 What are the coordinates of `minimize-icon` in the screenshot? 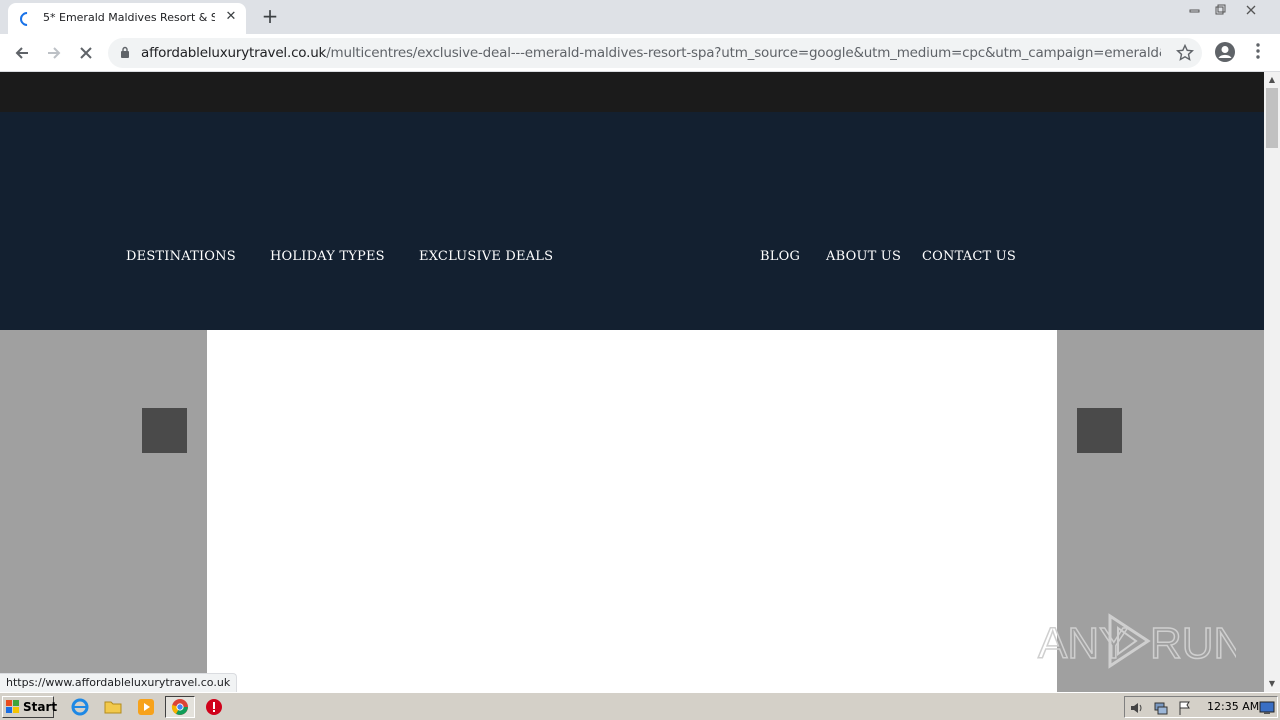 It's located at (1194, 11).